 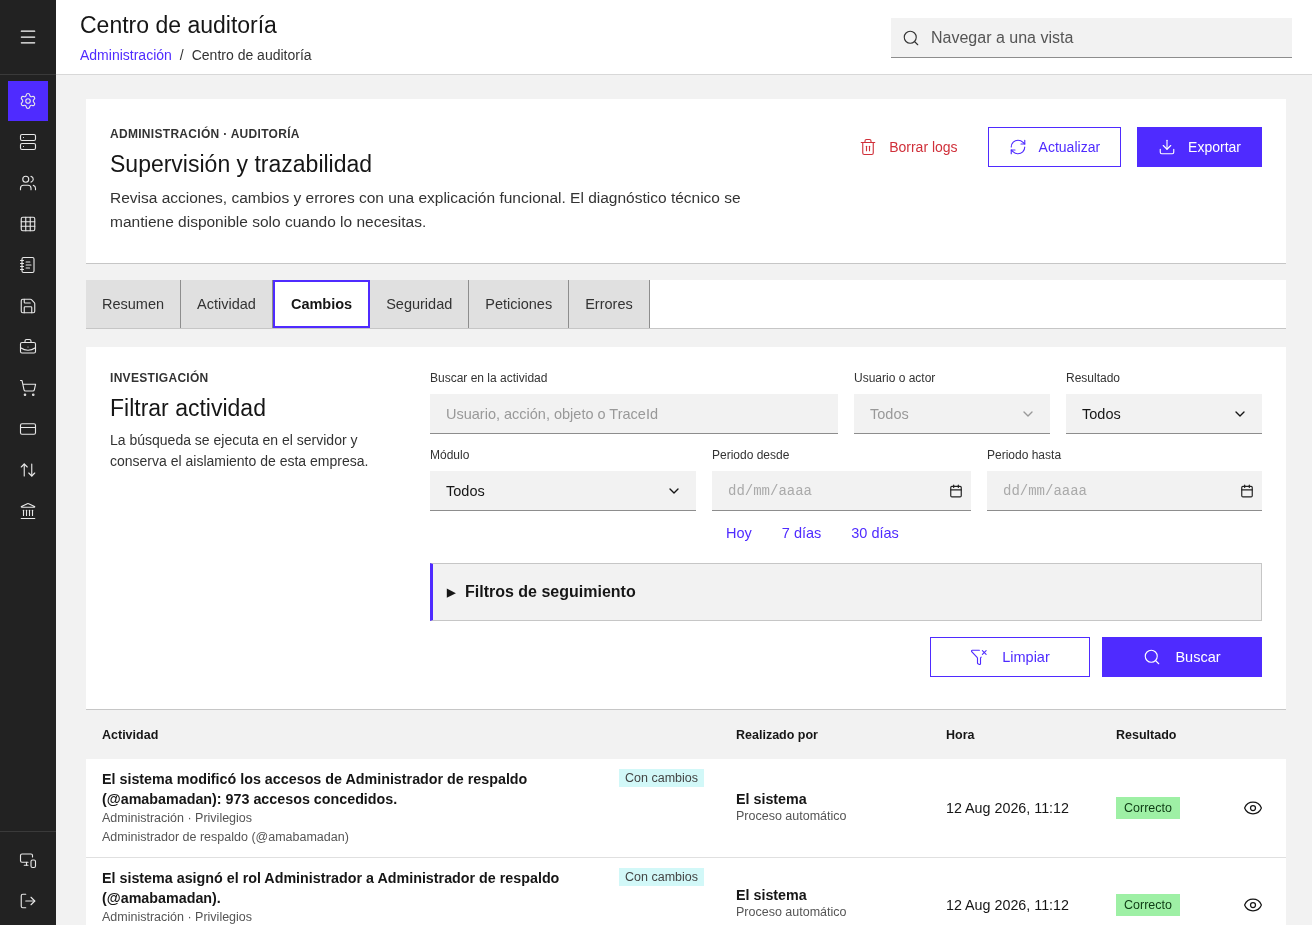 I want to click on column-header: Realizado por, so click(x=825, y=734).